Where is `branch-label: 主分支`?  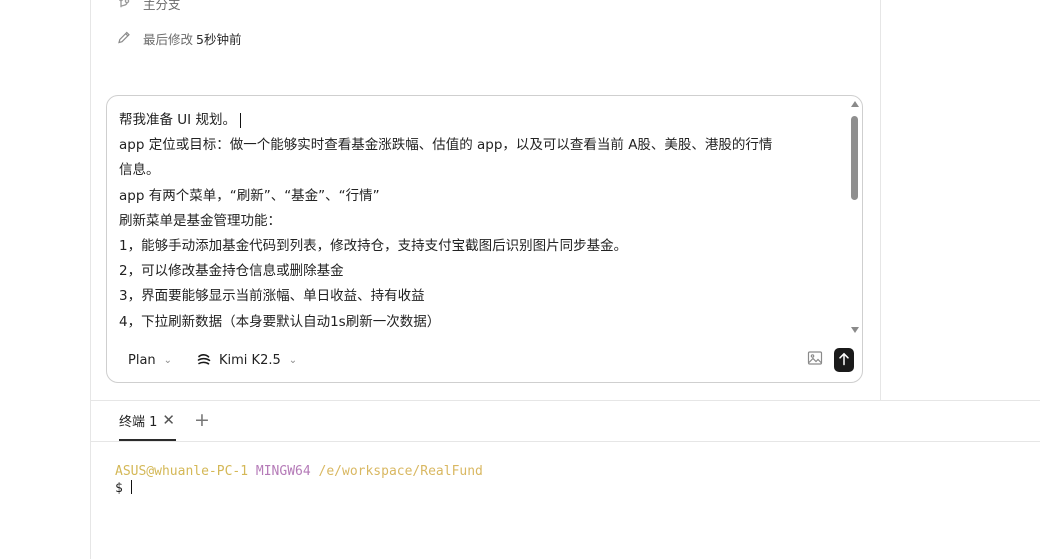 branch-label: 主分支 is located at coordinates (162, 6).